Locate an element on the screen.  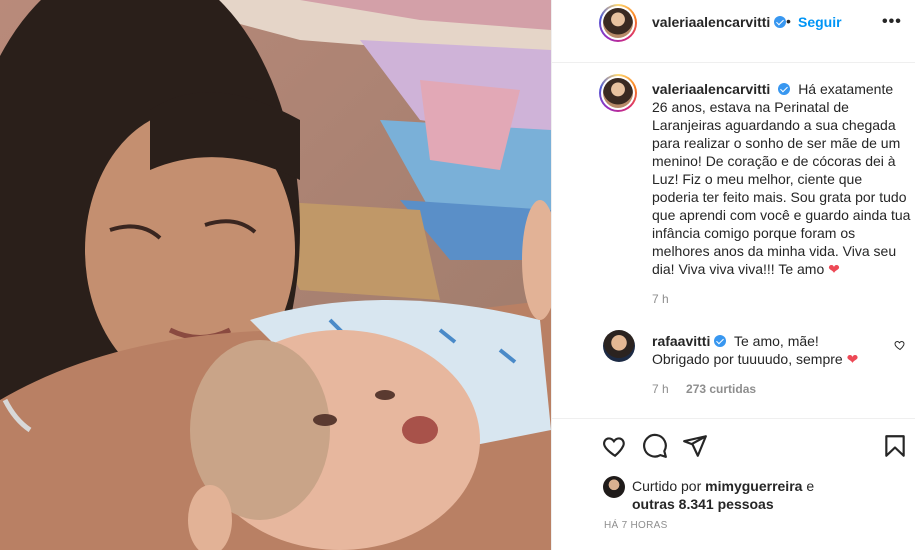
caption-username: valeriaalencarvitti is located at coordinates (711, 89).